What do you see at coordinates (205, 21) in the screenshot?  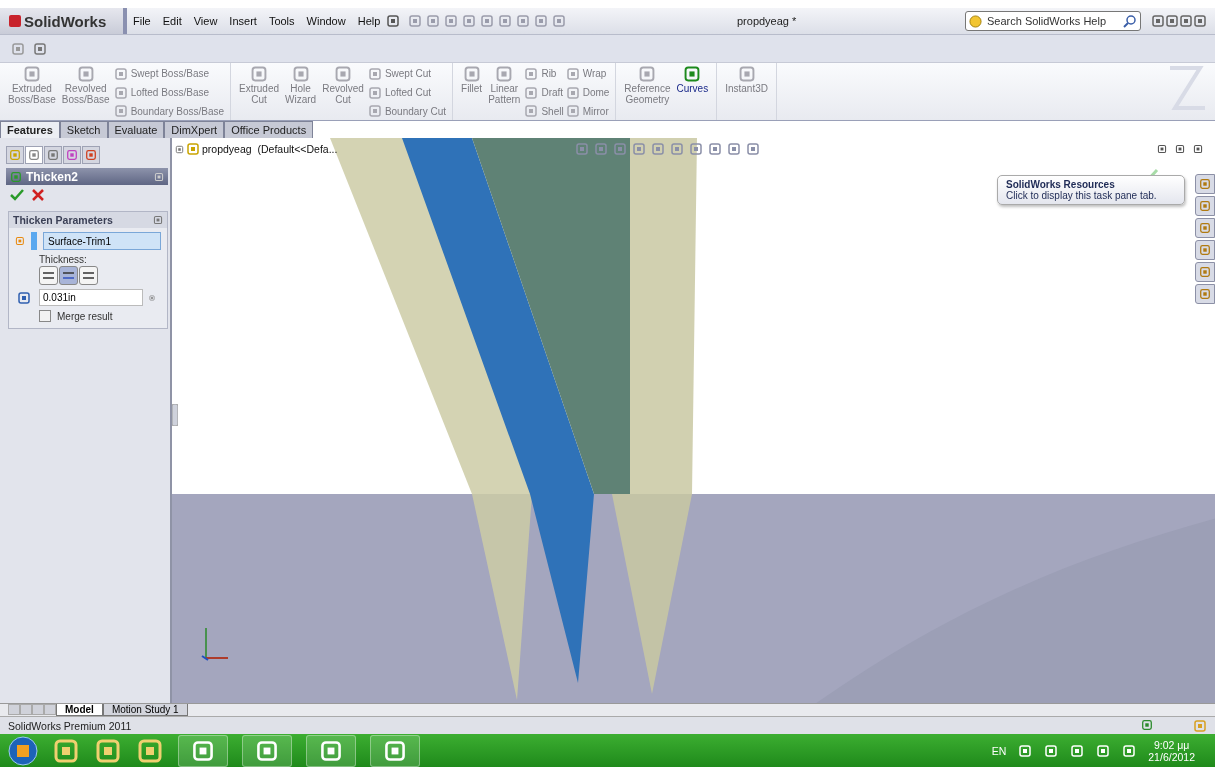 I see `menu-item: View` at bounding box center [205, 21].